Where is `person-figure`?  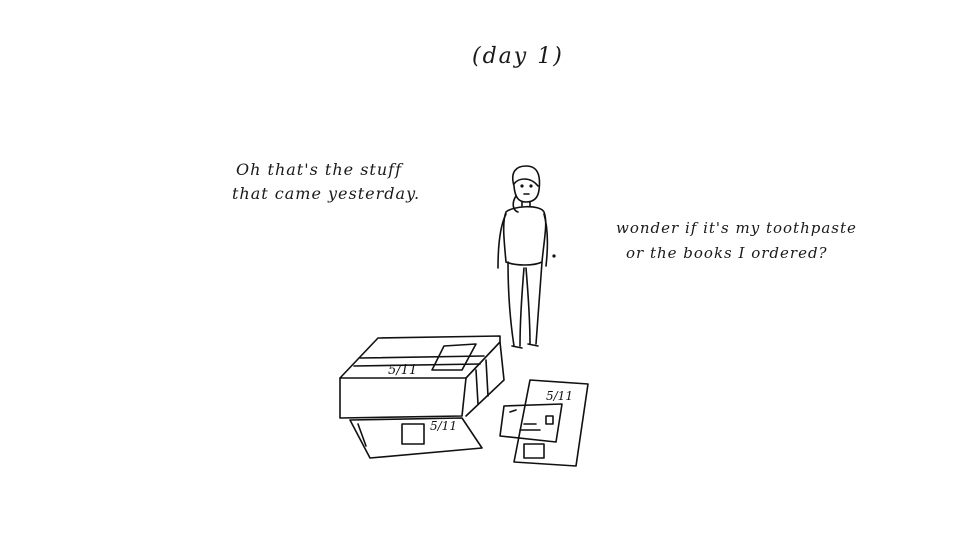 person-figure is located at coordinates (526, 257).